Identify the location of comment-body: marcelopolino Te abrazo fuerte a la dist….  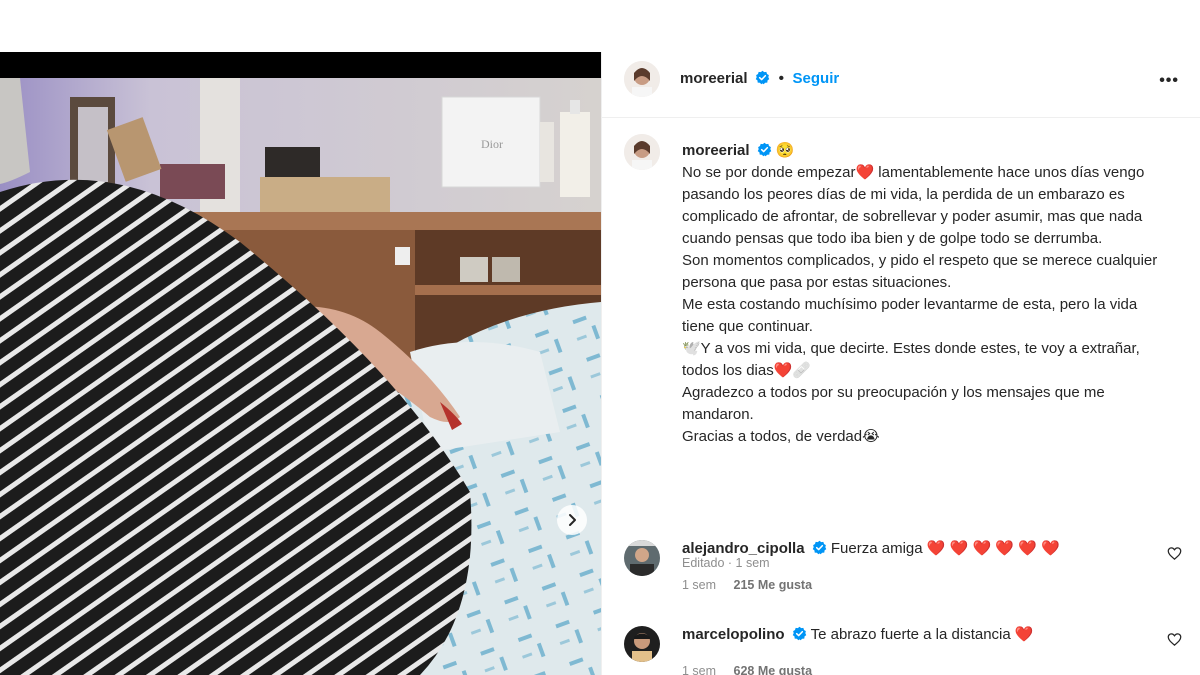
(917, 635).